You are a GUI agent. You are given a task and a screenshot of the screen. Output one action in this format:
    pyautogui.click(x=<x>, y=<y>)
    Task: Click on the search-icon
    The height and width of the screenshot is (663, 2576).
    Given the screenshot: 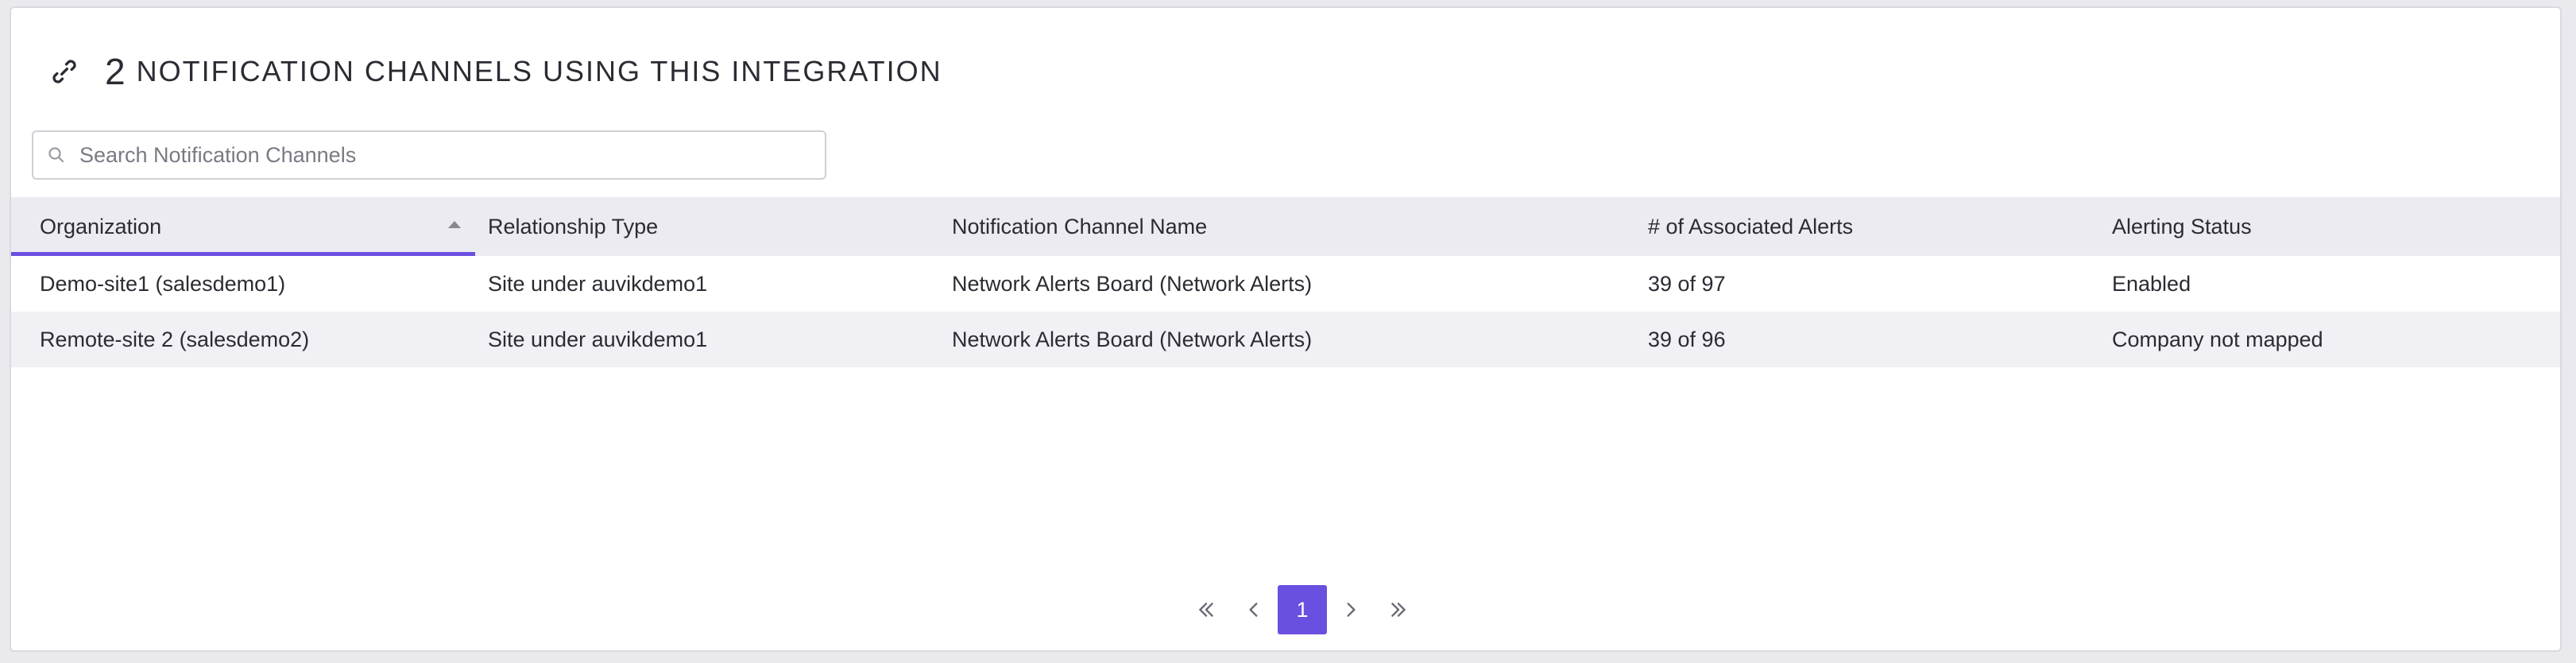 What is the action you would take?
    pyautogui.click(x=56, y=155)
    